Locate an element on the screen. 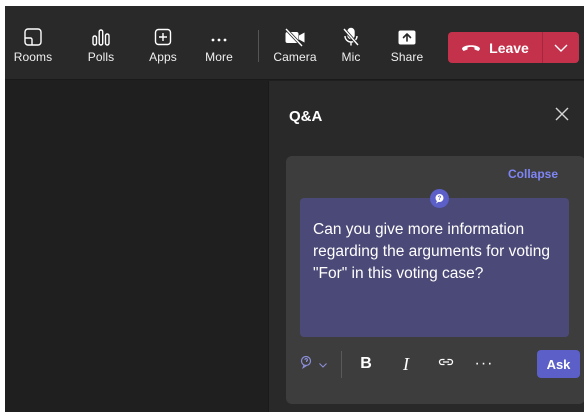  link-icon is located at coordinates (446, 364).